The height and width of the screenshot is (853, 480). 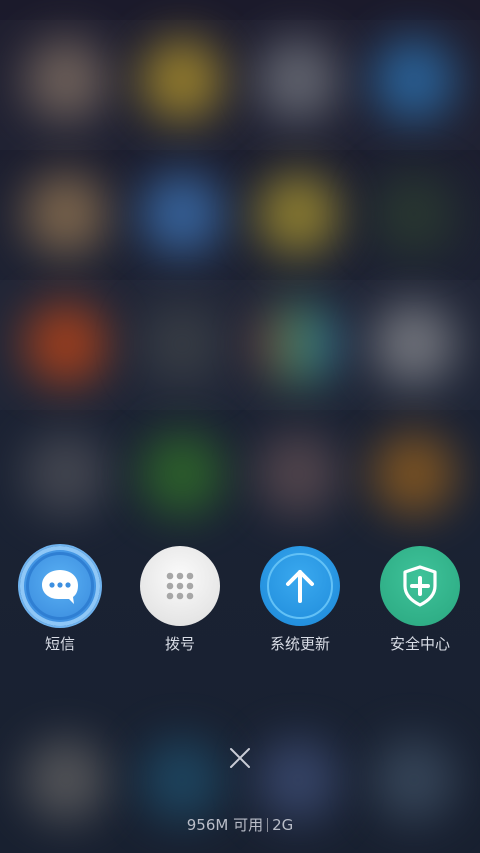 What do you see at coordinates (240, 758) in the screenshot?
I see `close-icon` at bounding box center [240, 758].